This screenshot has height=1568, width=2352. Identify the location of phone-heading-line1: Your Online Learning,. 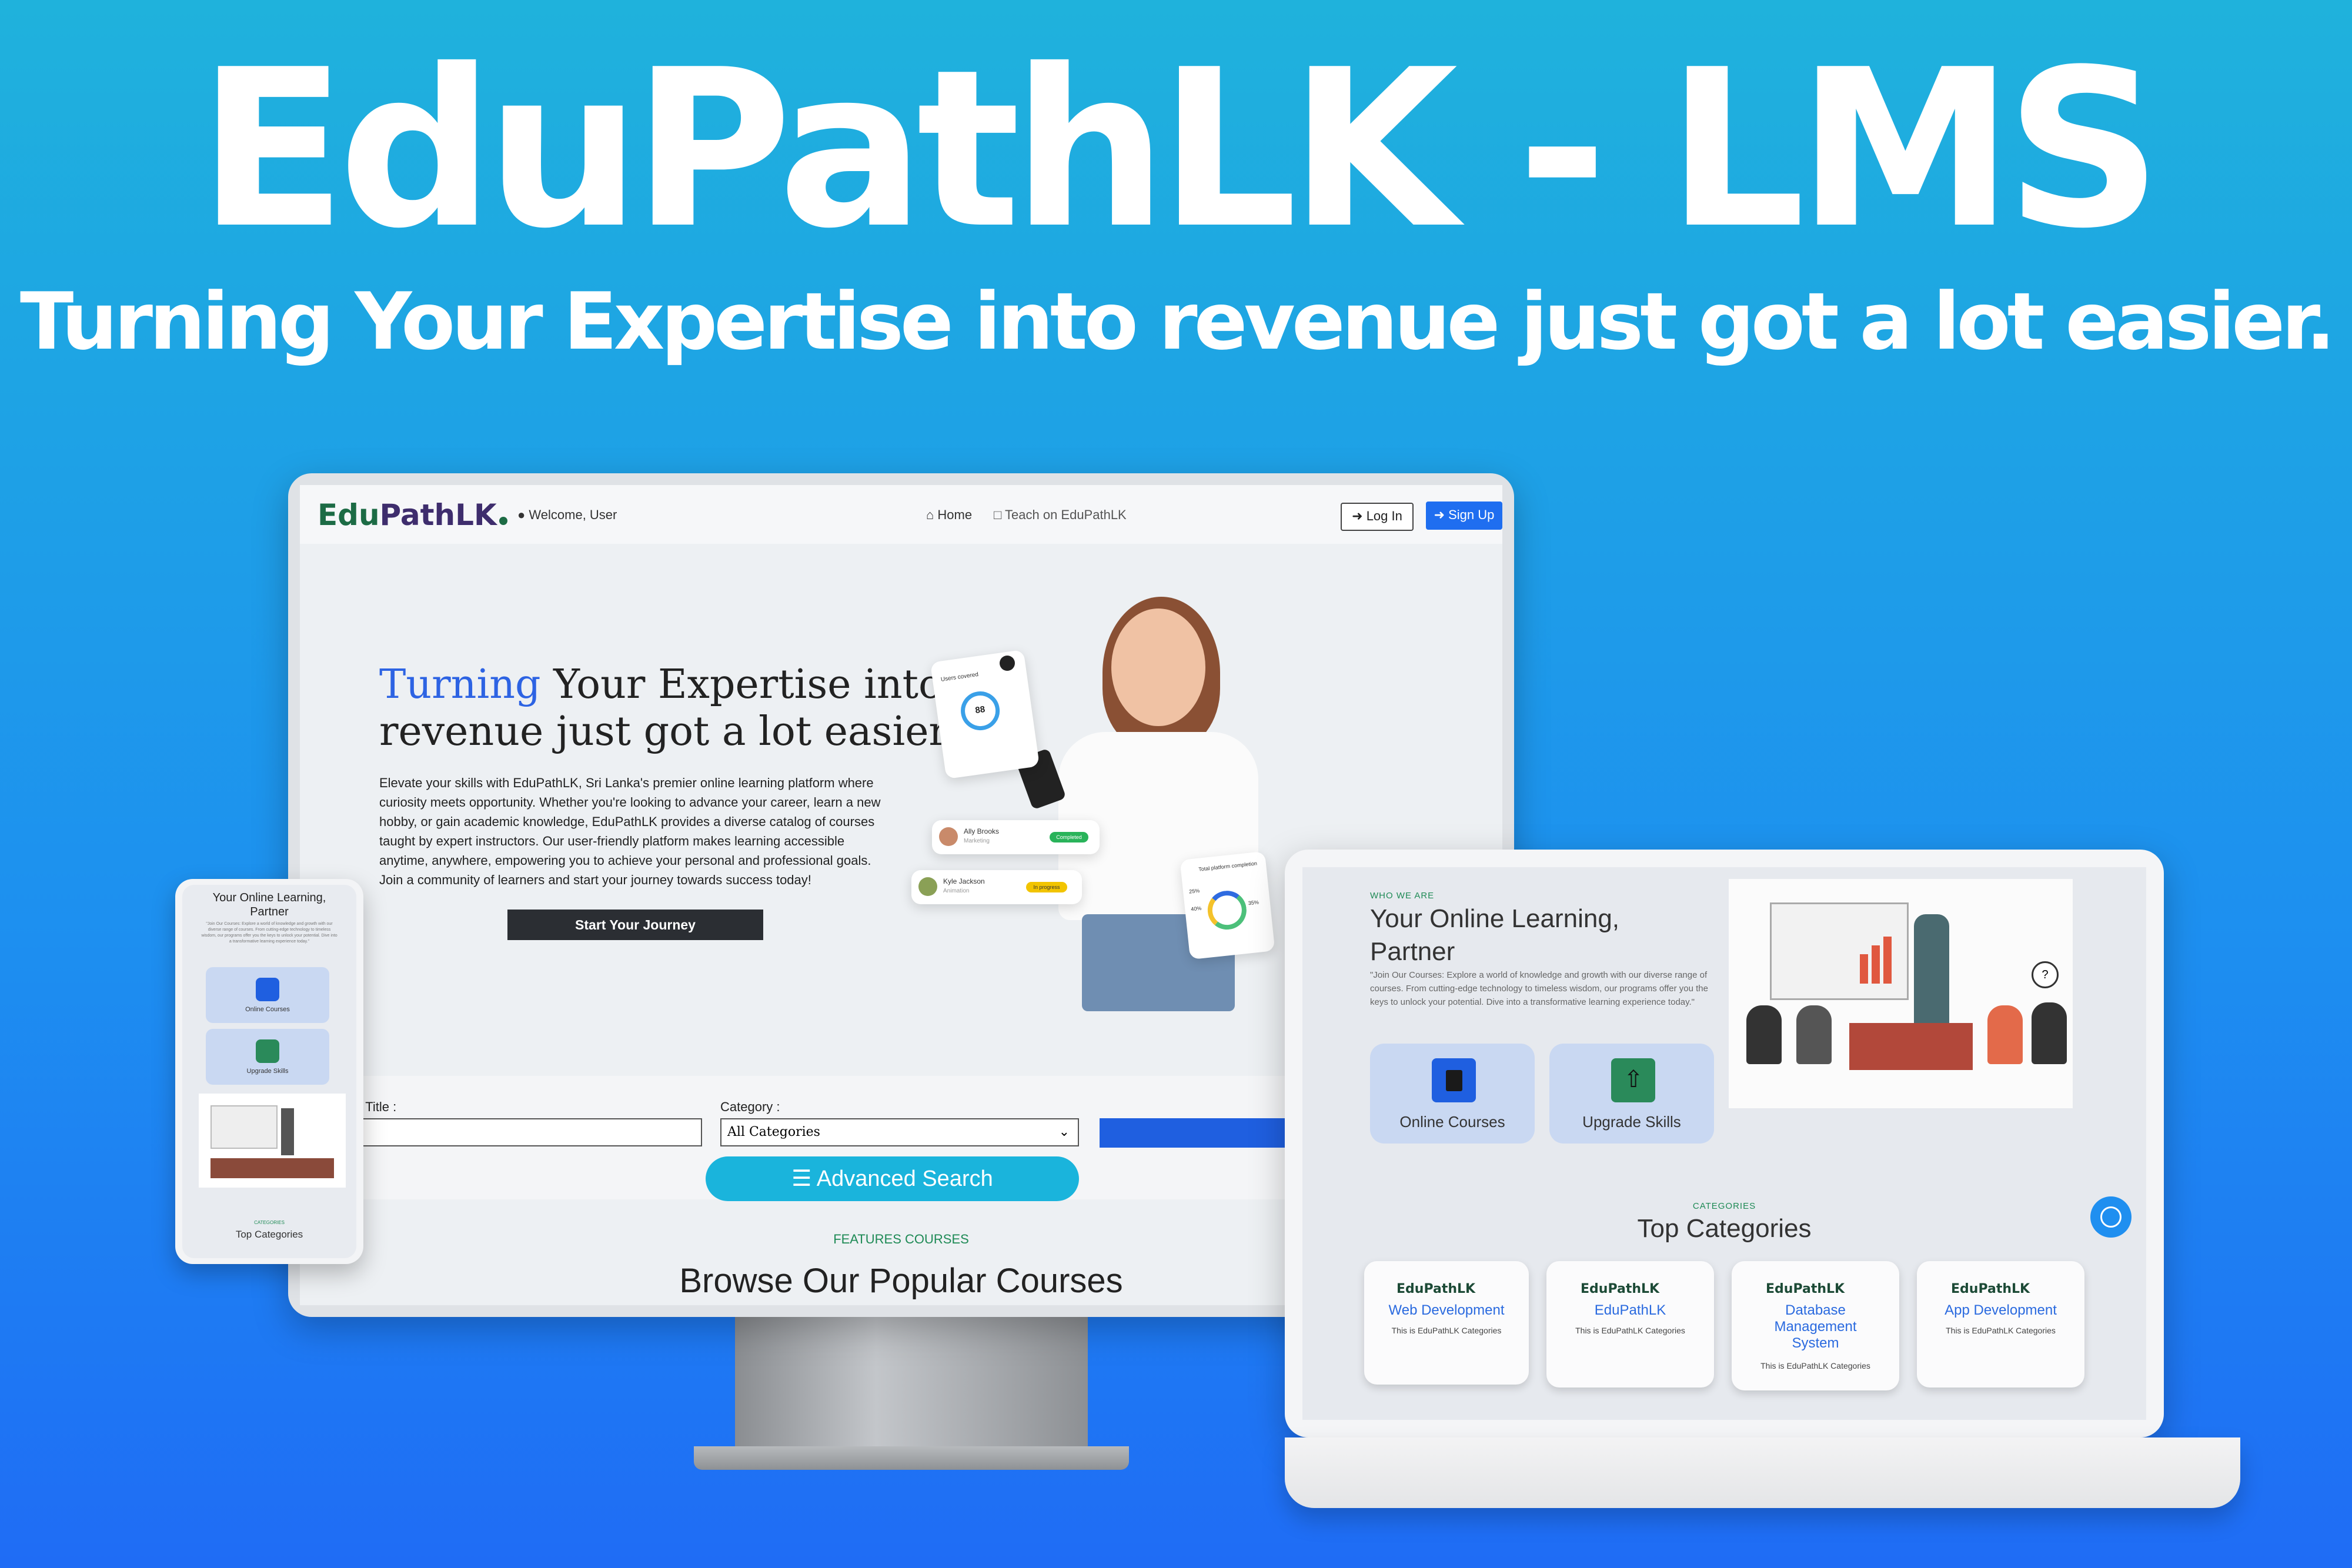
(269, 898).